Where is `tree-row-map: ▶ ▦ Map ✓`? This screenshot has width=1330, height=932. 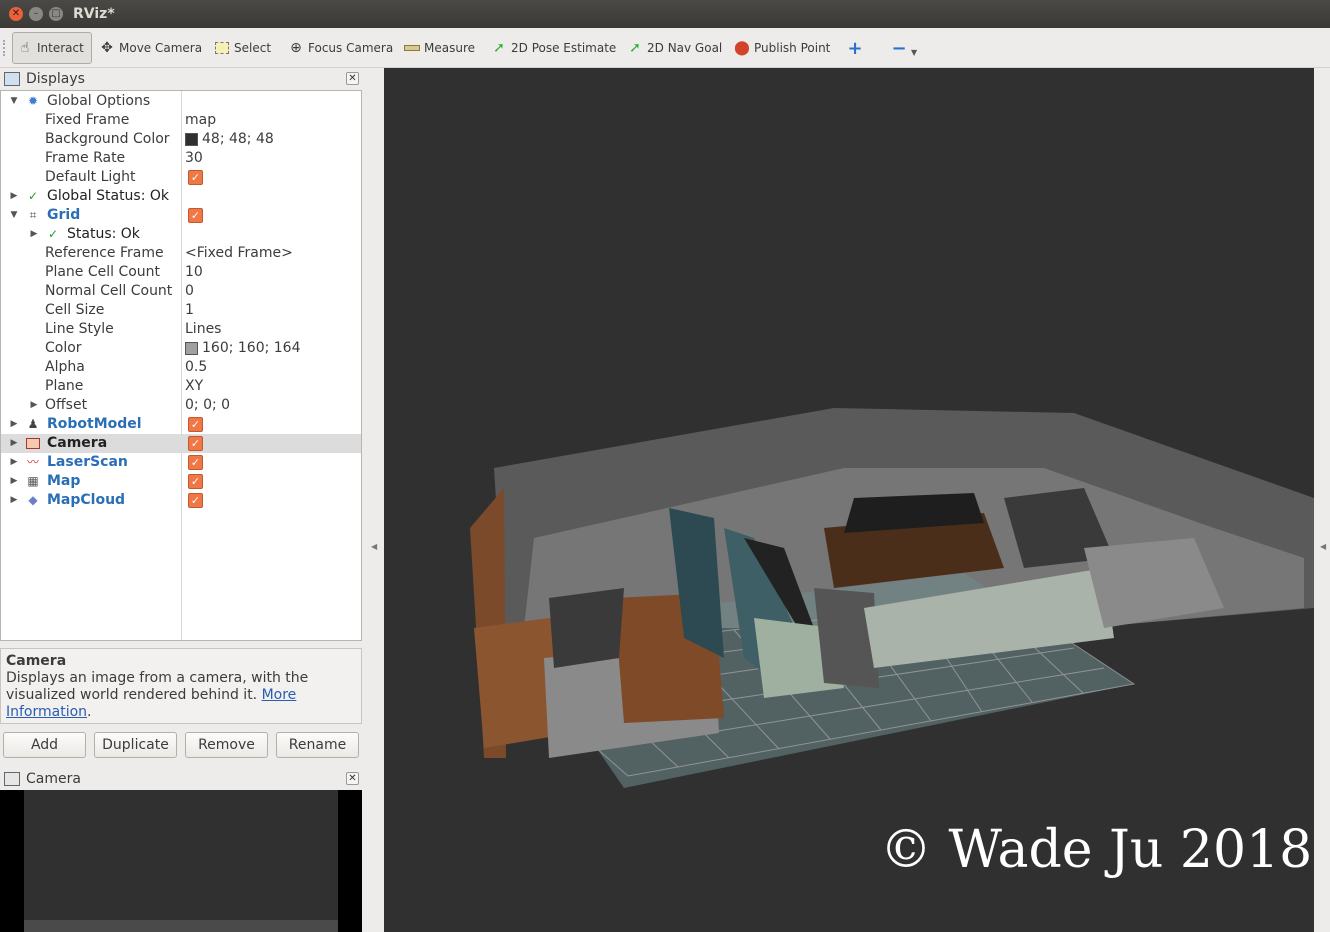 tree-row-map: ▶ ▦ Map ✓ is located at coordinates (181, 481).